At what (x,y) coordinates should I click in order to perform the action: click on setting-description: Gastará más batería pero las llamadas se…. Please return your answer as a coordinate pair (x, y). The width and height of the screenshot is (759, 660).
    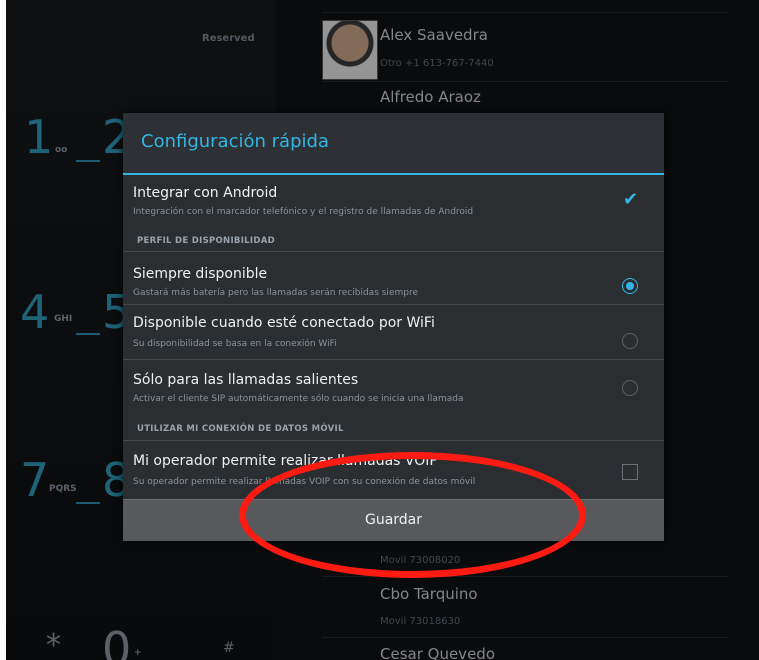
    Looking at the image, I should click on (275, 293).